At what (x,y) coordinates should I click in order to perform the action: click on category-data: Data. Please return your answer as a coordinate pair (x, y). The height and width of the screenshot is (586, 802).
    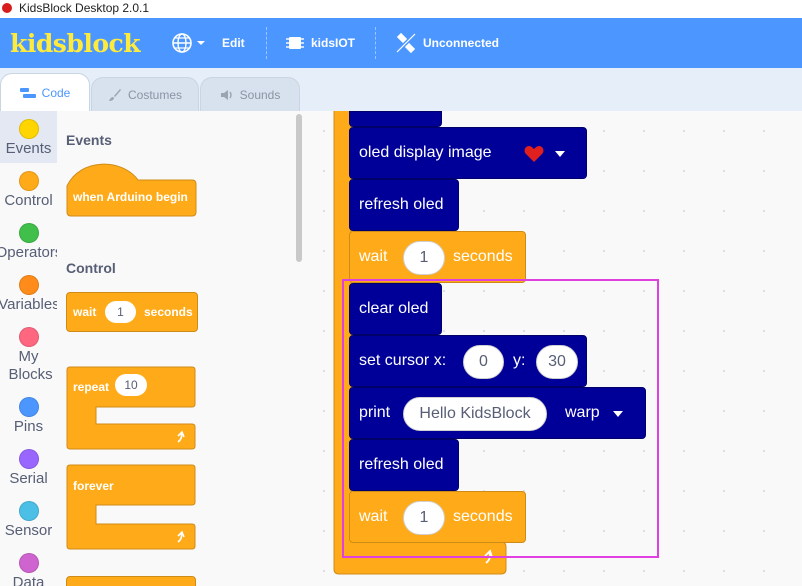
    Looking at the image, I should click on (28, 569).